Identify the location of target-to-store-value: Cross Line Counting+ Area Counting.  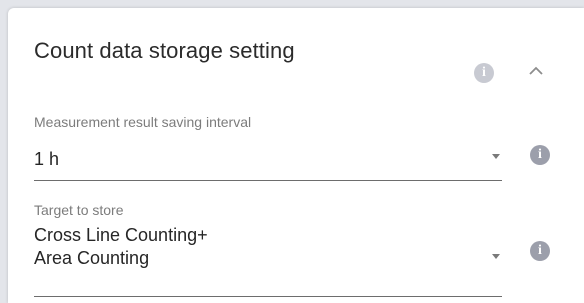
(121, 247).